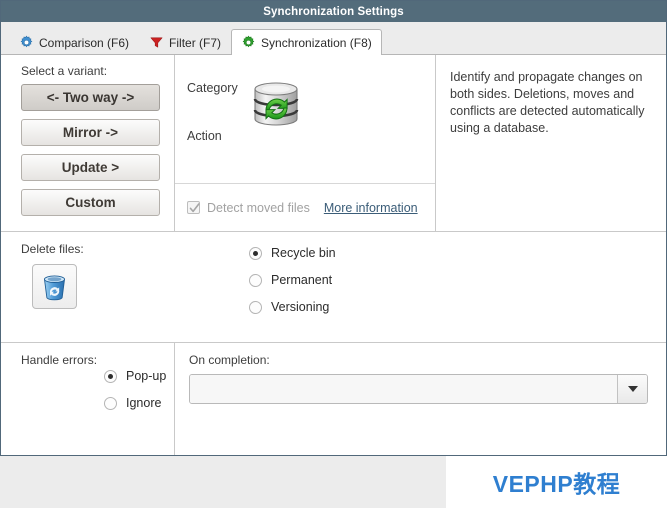  Describe the element at coordinates (90, 132) in the screenshot. I see `variant-mirror-button: Mirror ->` at that location.